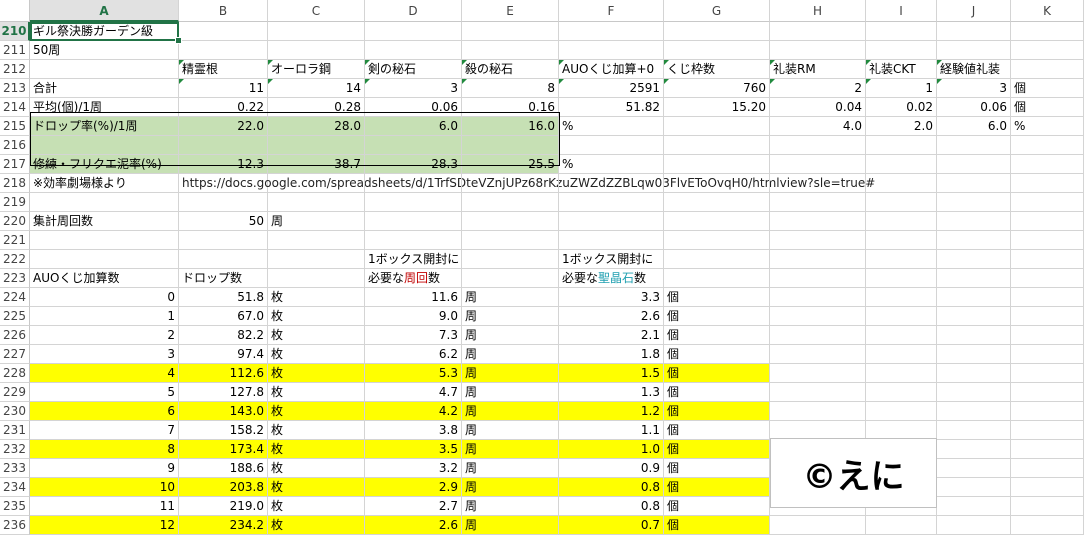 The height and width of the screenshot is (535, 1084). I want to click on cell-b-220: 50, so click(223, 221).